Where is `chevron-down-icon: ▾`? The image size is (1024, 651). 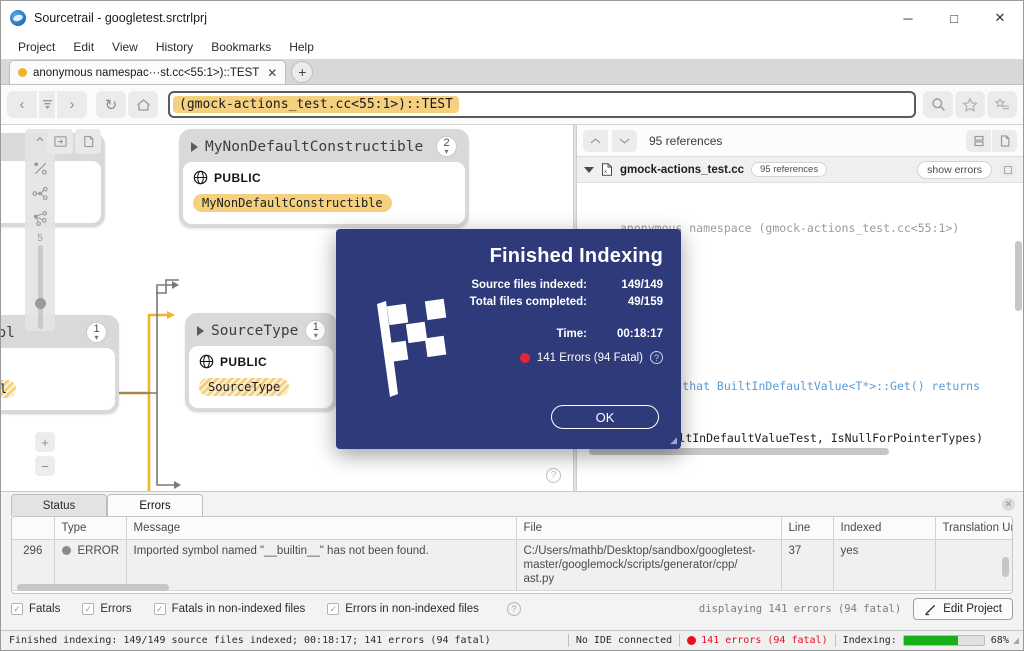
chevron-down-icon: ▾ is located at coordinates (315, 335).